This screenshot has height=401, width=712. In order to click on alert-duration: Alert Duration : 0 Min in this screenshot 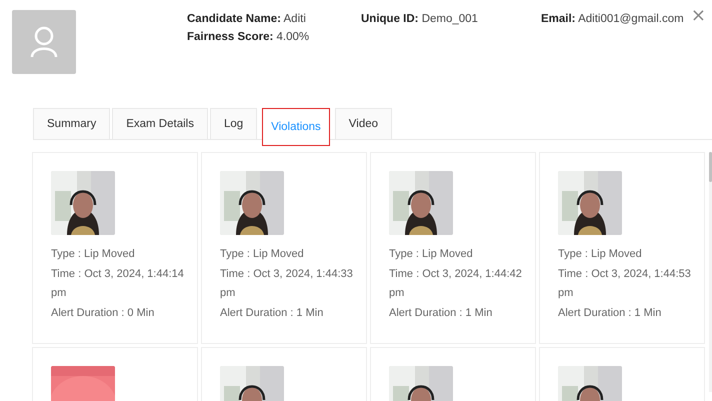, I will do `click(103, 313)`.